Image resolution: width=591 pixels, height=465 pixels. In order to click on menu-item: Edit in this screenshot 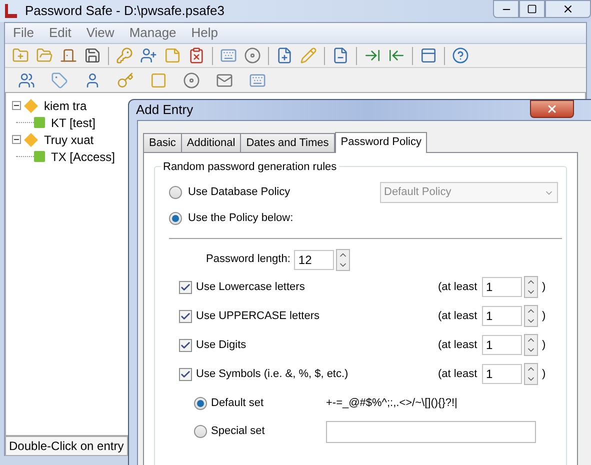, I will do `click(60, 33)`.